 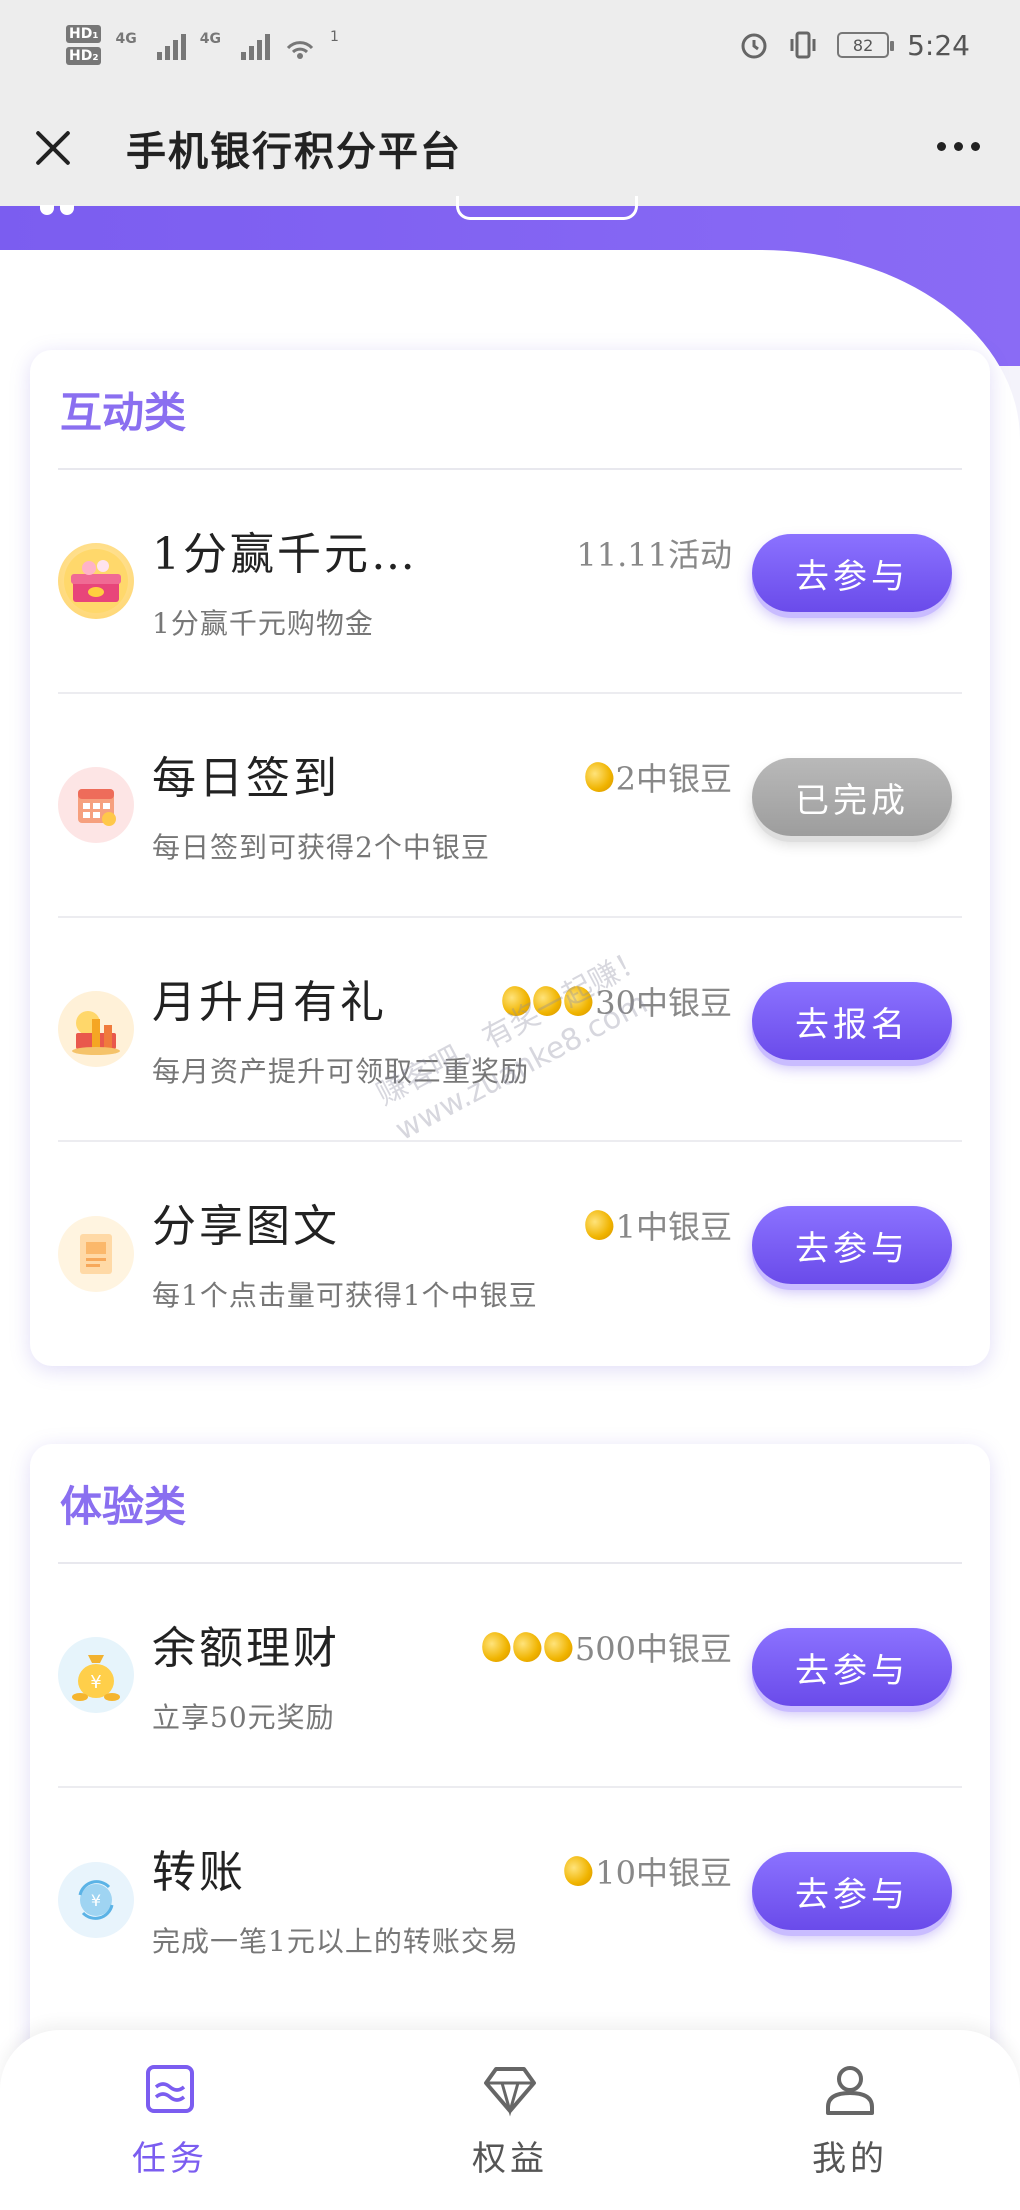 What do you see at coordinates (510, 582) in the screenshot?
I see `task-item: 1分赢千元… 1分赢千元购物金 11.11活动 去参与` at bounding box center [510, 582].